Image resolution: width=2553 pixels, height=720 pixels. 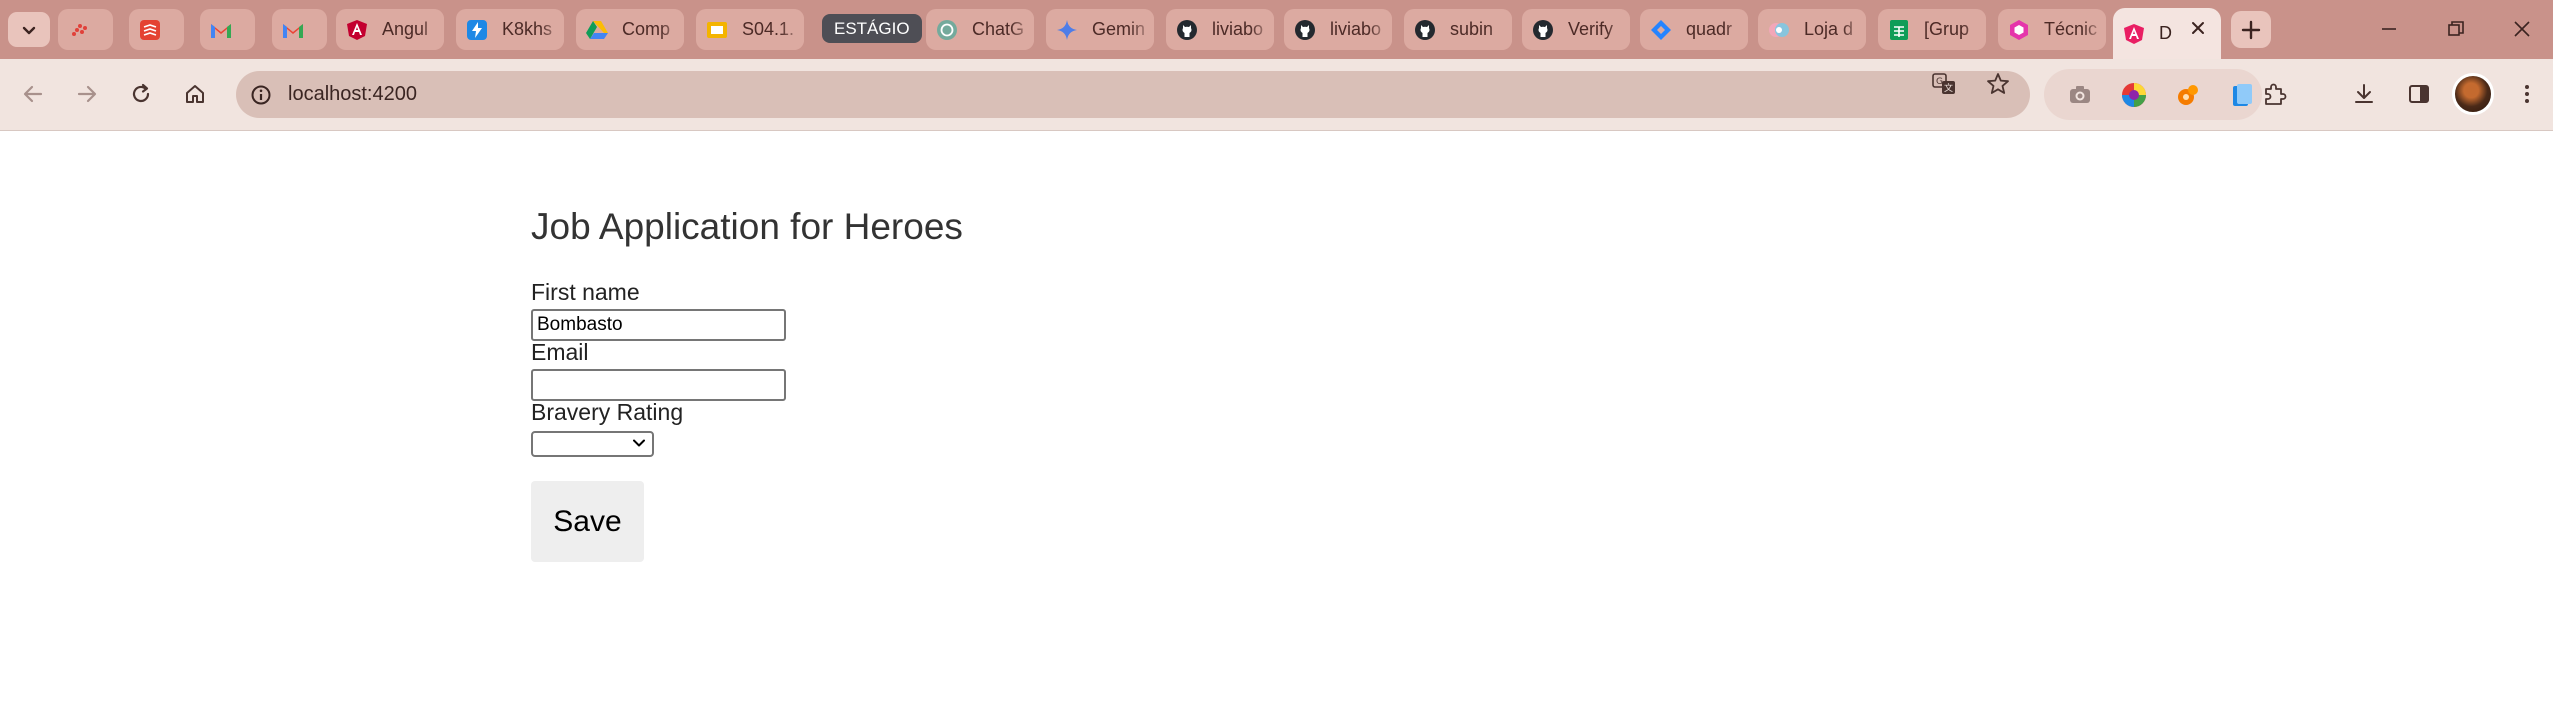 I want to click on first-name-input, so click(x=658, y=325).